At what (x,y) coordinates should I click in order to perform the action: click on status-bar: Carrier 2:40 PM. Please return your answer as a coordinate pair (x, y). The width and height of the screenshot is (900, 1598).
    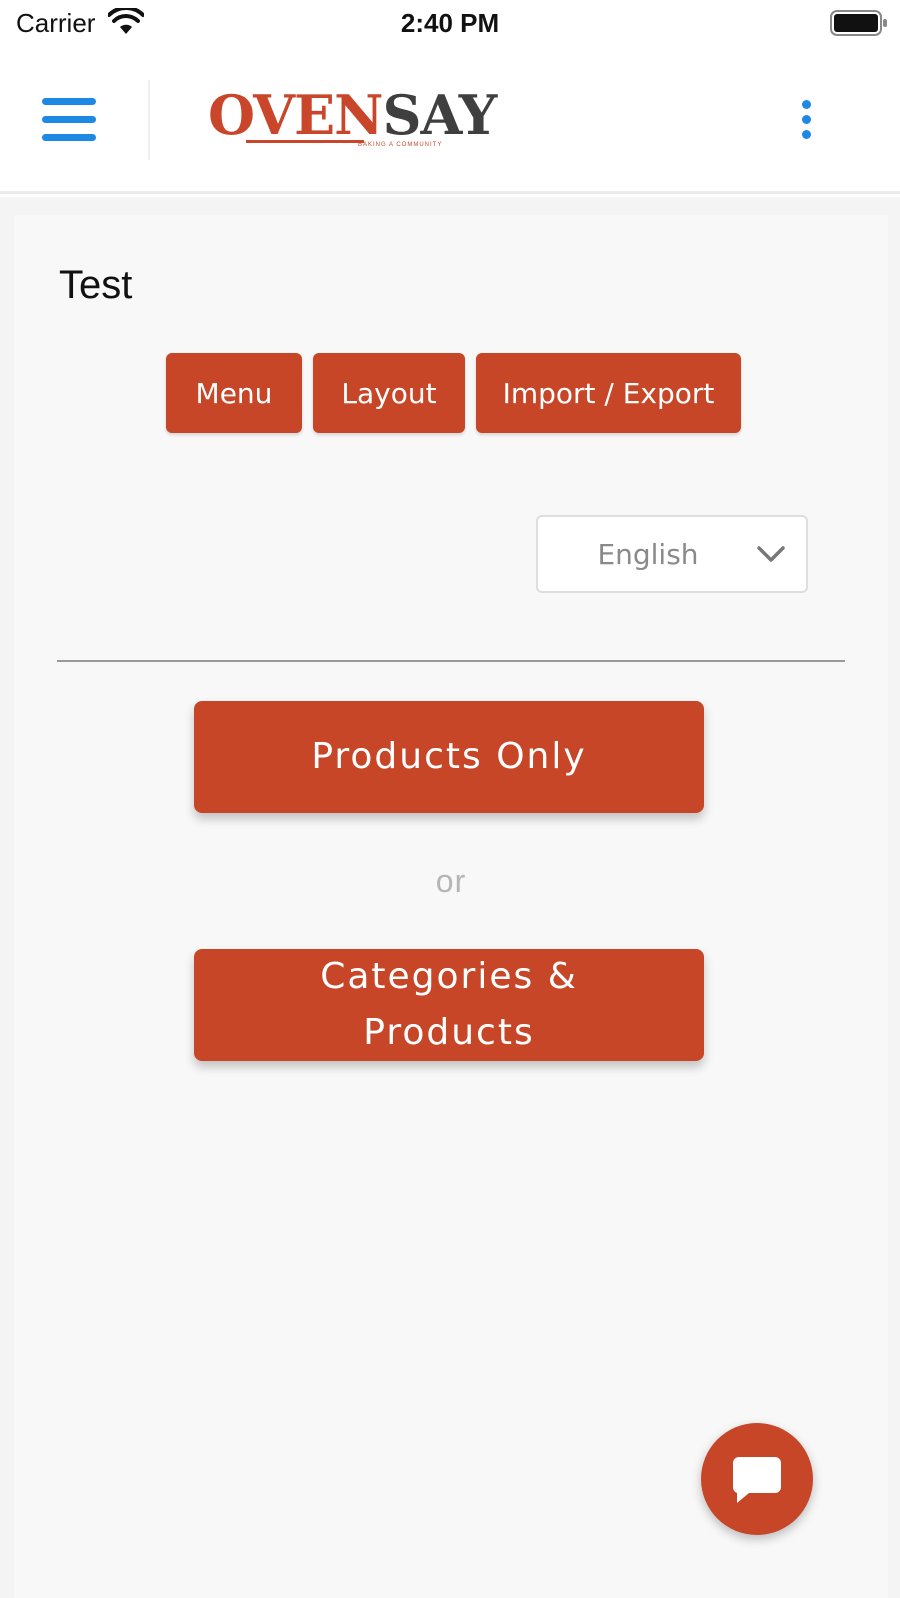
    Looking at the image, I should click on (450, 24).